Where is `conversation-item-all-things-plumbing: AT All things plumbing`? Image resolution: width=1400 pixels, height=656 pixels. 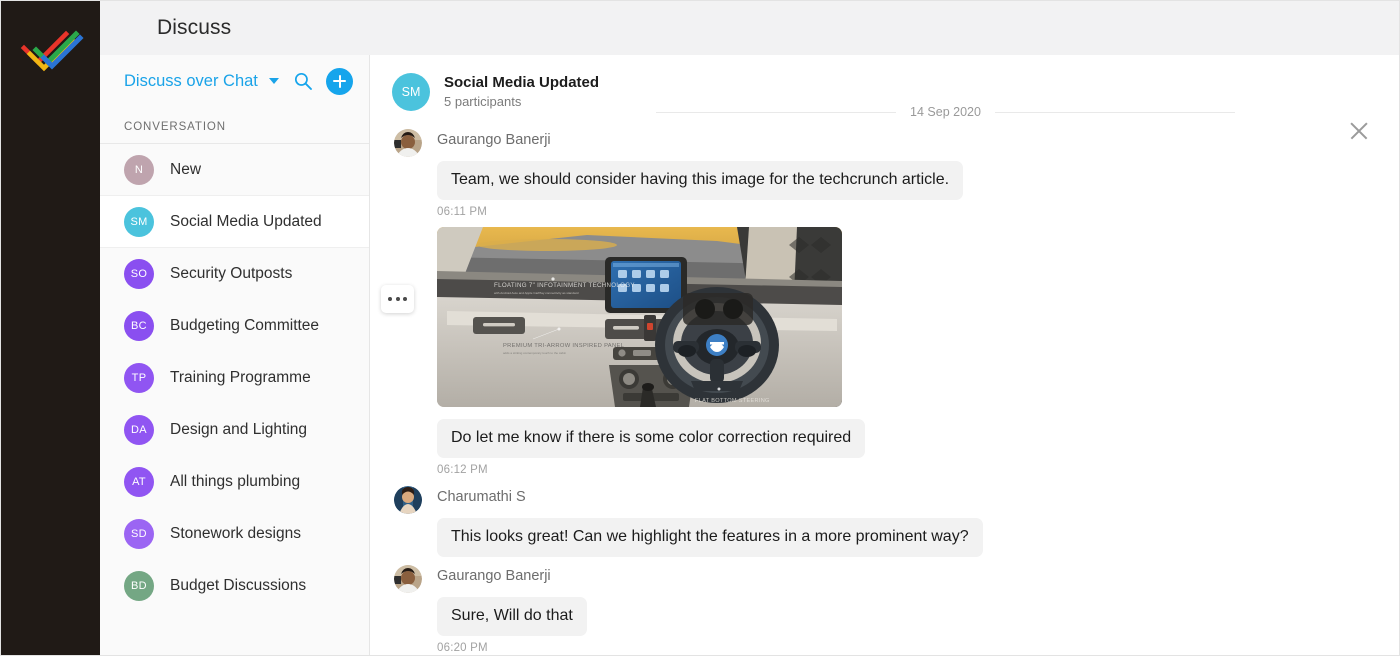
conversation-item-all-things-plumbing: AT All things plumbing is located at coordinates (234, 482).